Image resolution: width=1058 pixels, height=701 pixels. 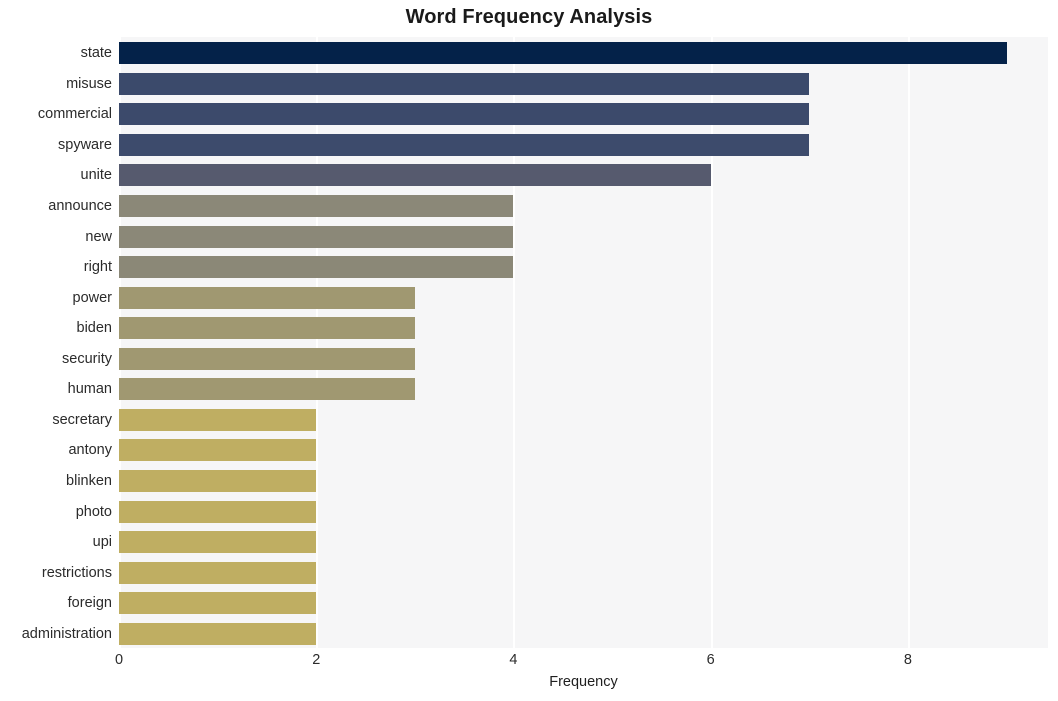 What do you see at coordinates (316, 660) in the screenshot?
I see `x-axis-tick-label: 2` at bounding box center [316, 660].